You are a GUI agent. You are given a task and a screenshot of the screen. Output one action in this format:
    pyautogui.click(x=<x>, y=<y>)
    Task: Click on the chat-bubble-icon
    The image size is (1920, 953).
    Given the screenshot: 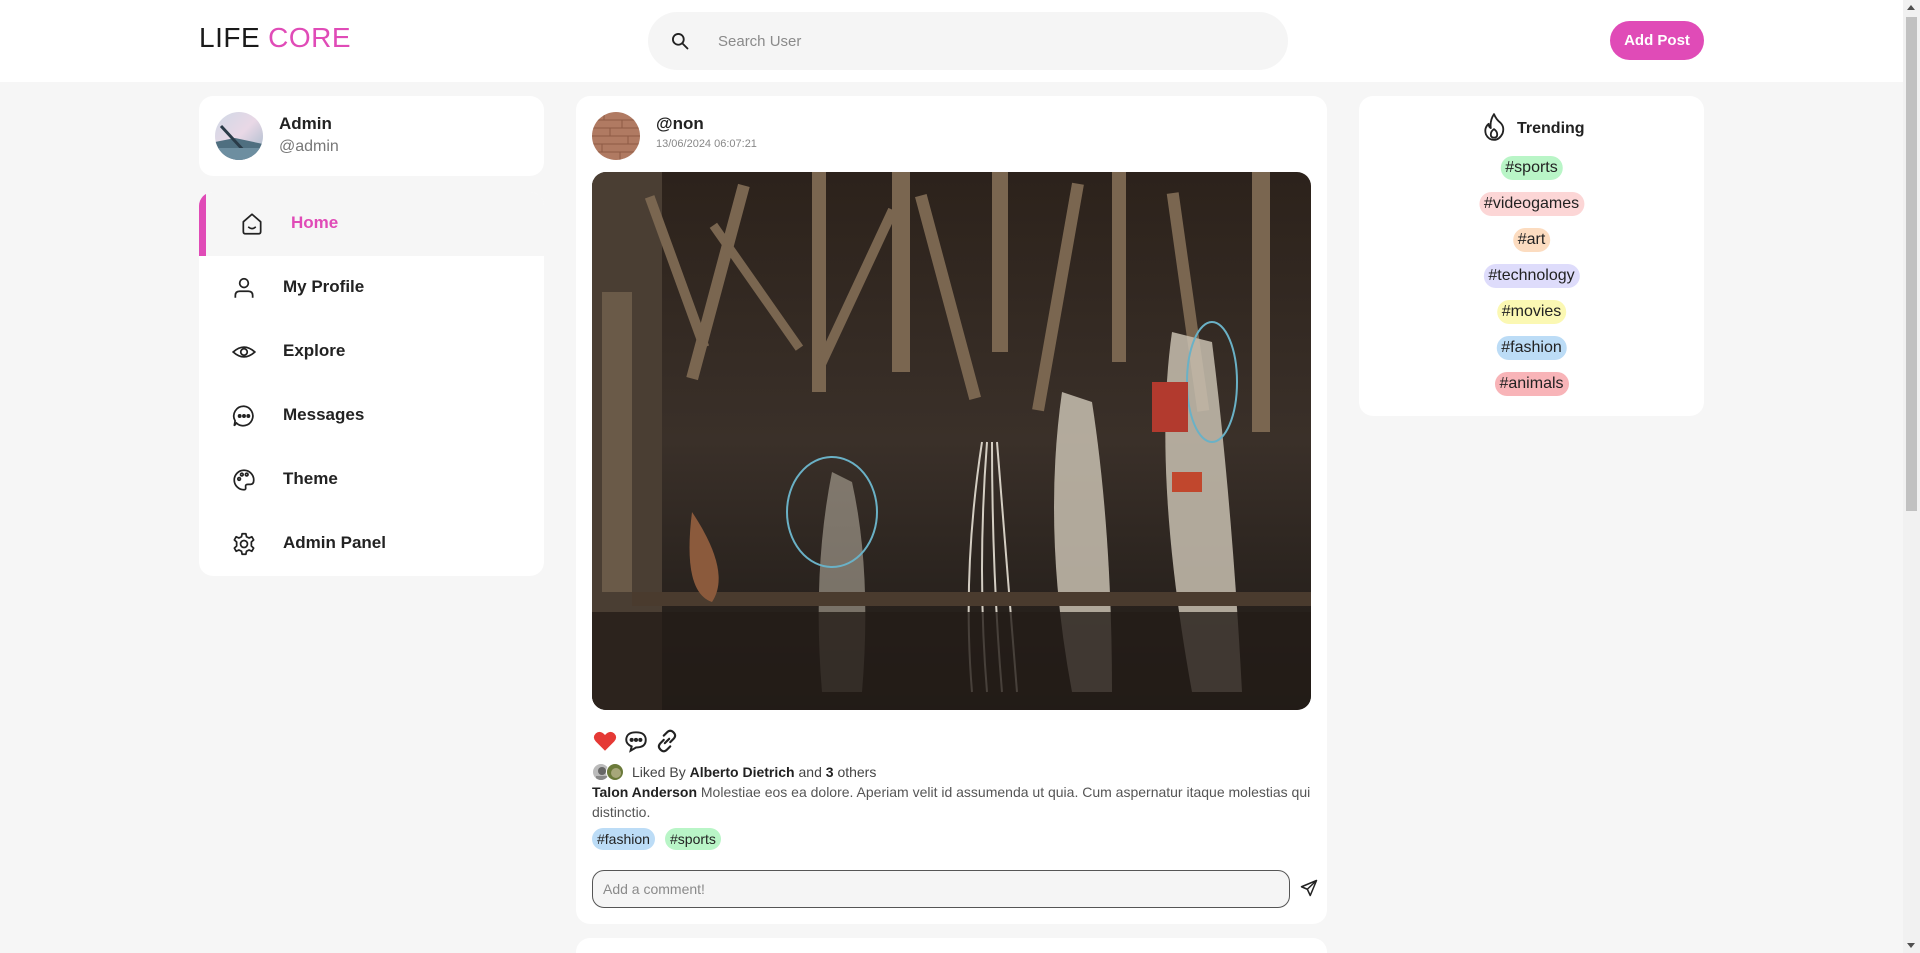 What is the action you would take?
    pyautogui.click(x=243, y=416)
    